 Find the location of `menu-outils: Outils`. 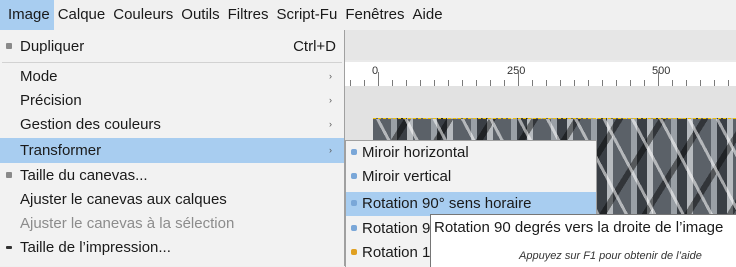

menu-outils: Outils is located at coordinates (200, 15).